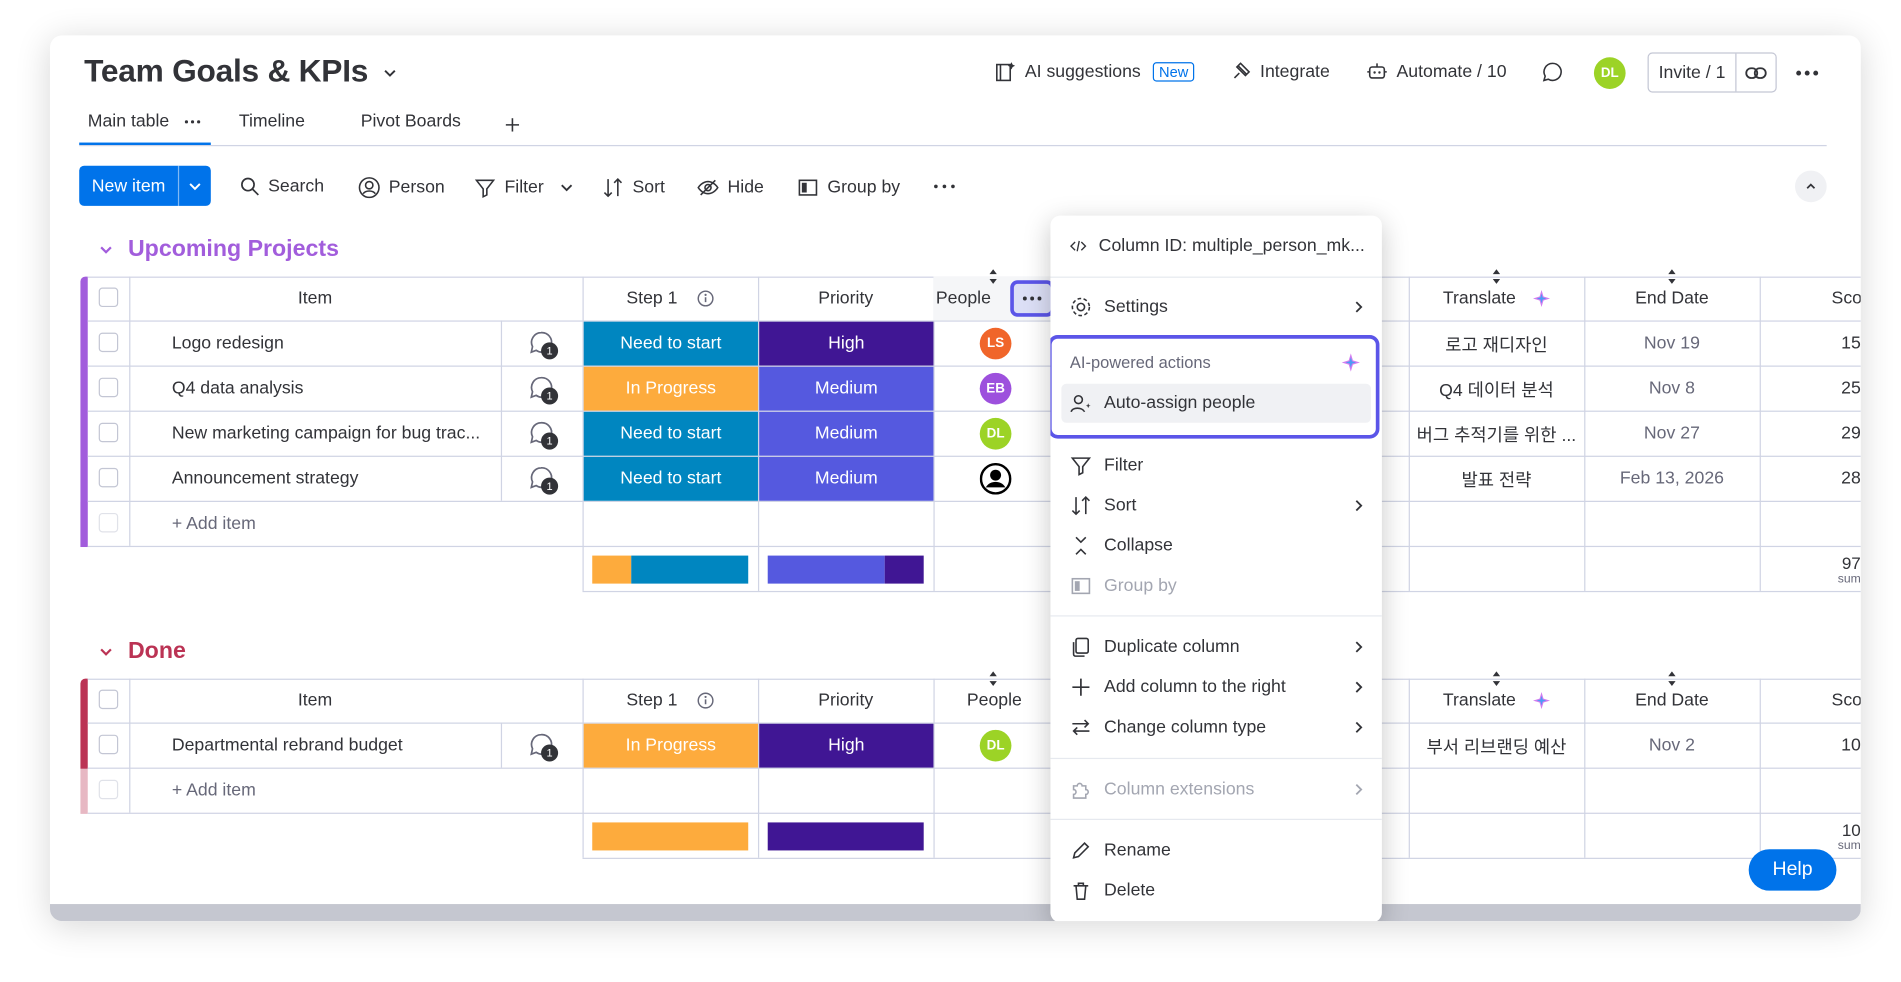  What do you see at coordinates (1810, 186) in the screenshot?
I see `collapse-header-button` at bounding box center [1810, 186].